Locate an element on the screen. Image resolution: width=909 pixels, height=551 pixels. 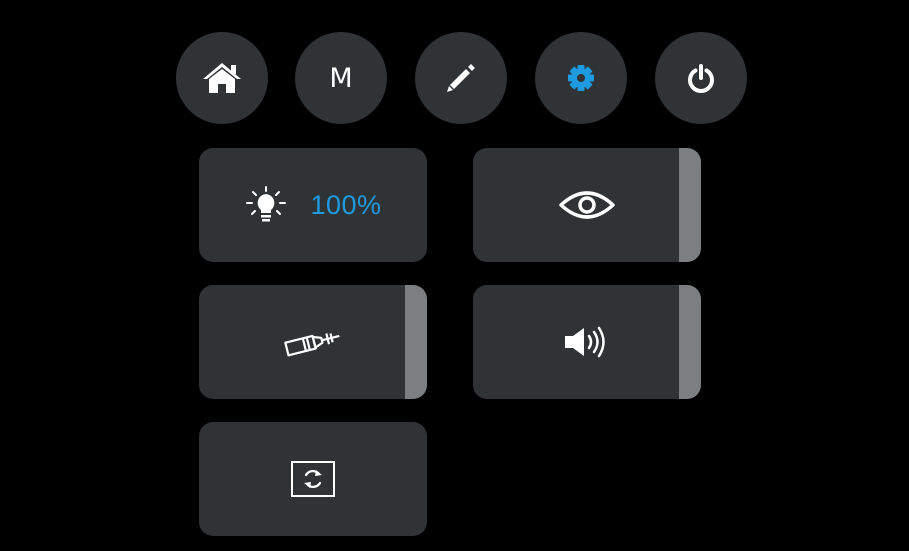
visibility-tile is located at coordinates (587, 205).